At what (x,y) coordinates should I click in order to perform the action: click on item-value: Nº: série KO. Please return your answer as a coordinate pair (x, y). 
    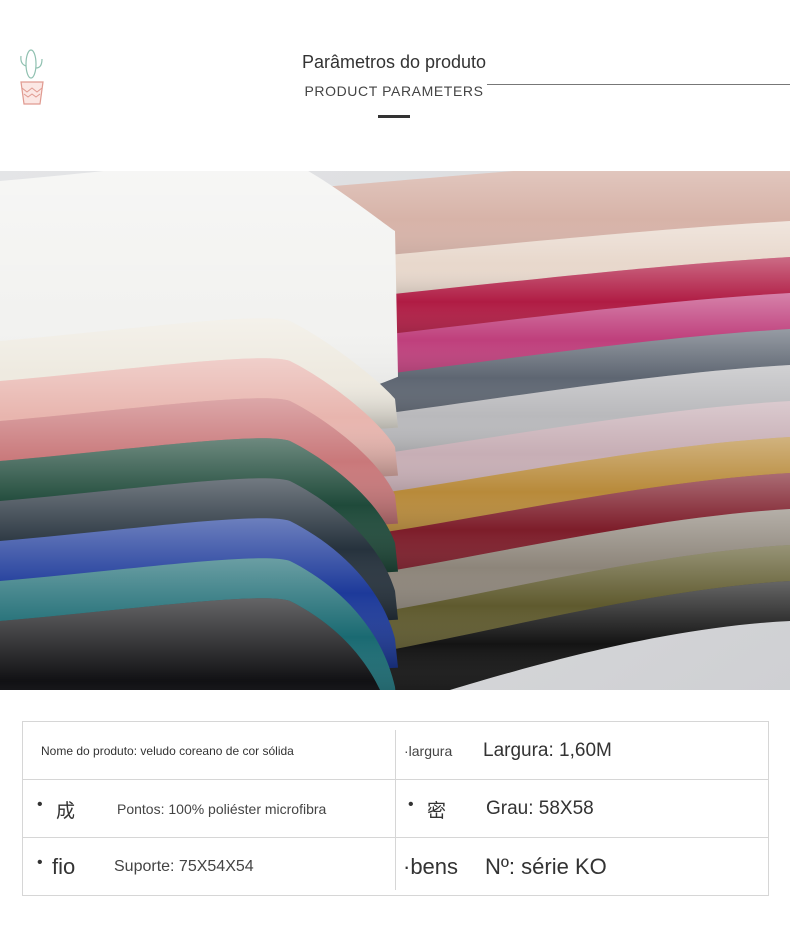
    Looking at the image, I should click on (546, 866).